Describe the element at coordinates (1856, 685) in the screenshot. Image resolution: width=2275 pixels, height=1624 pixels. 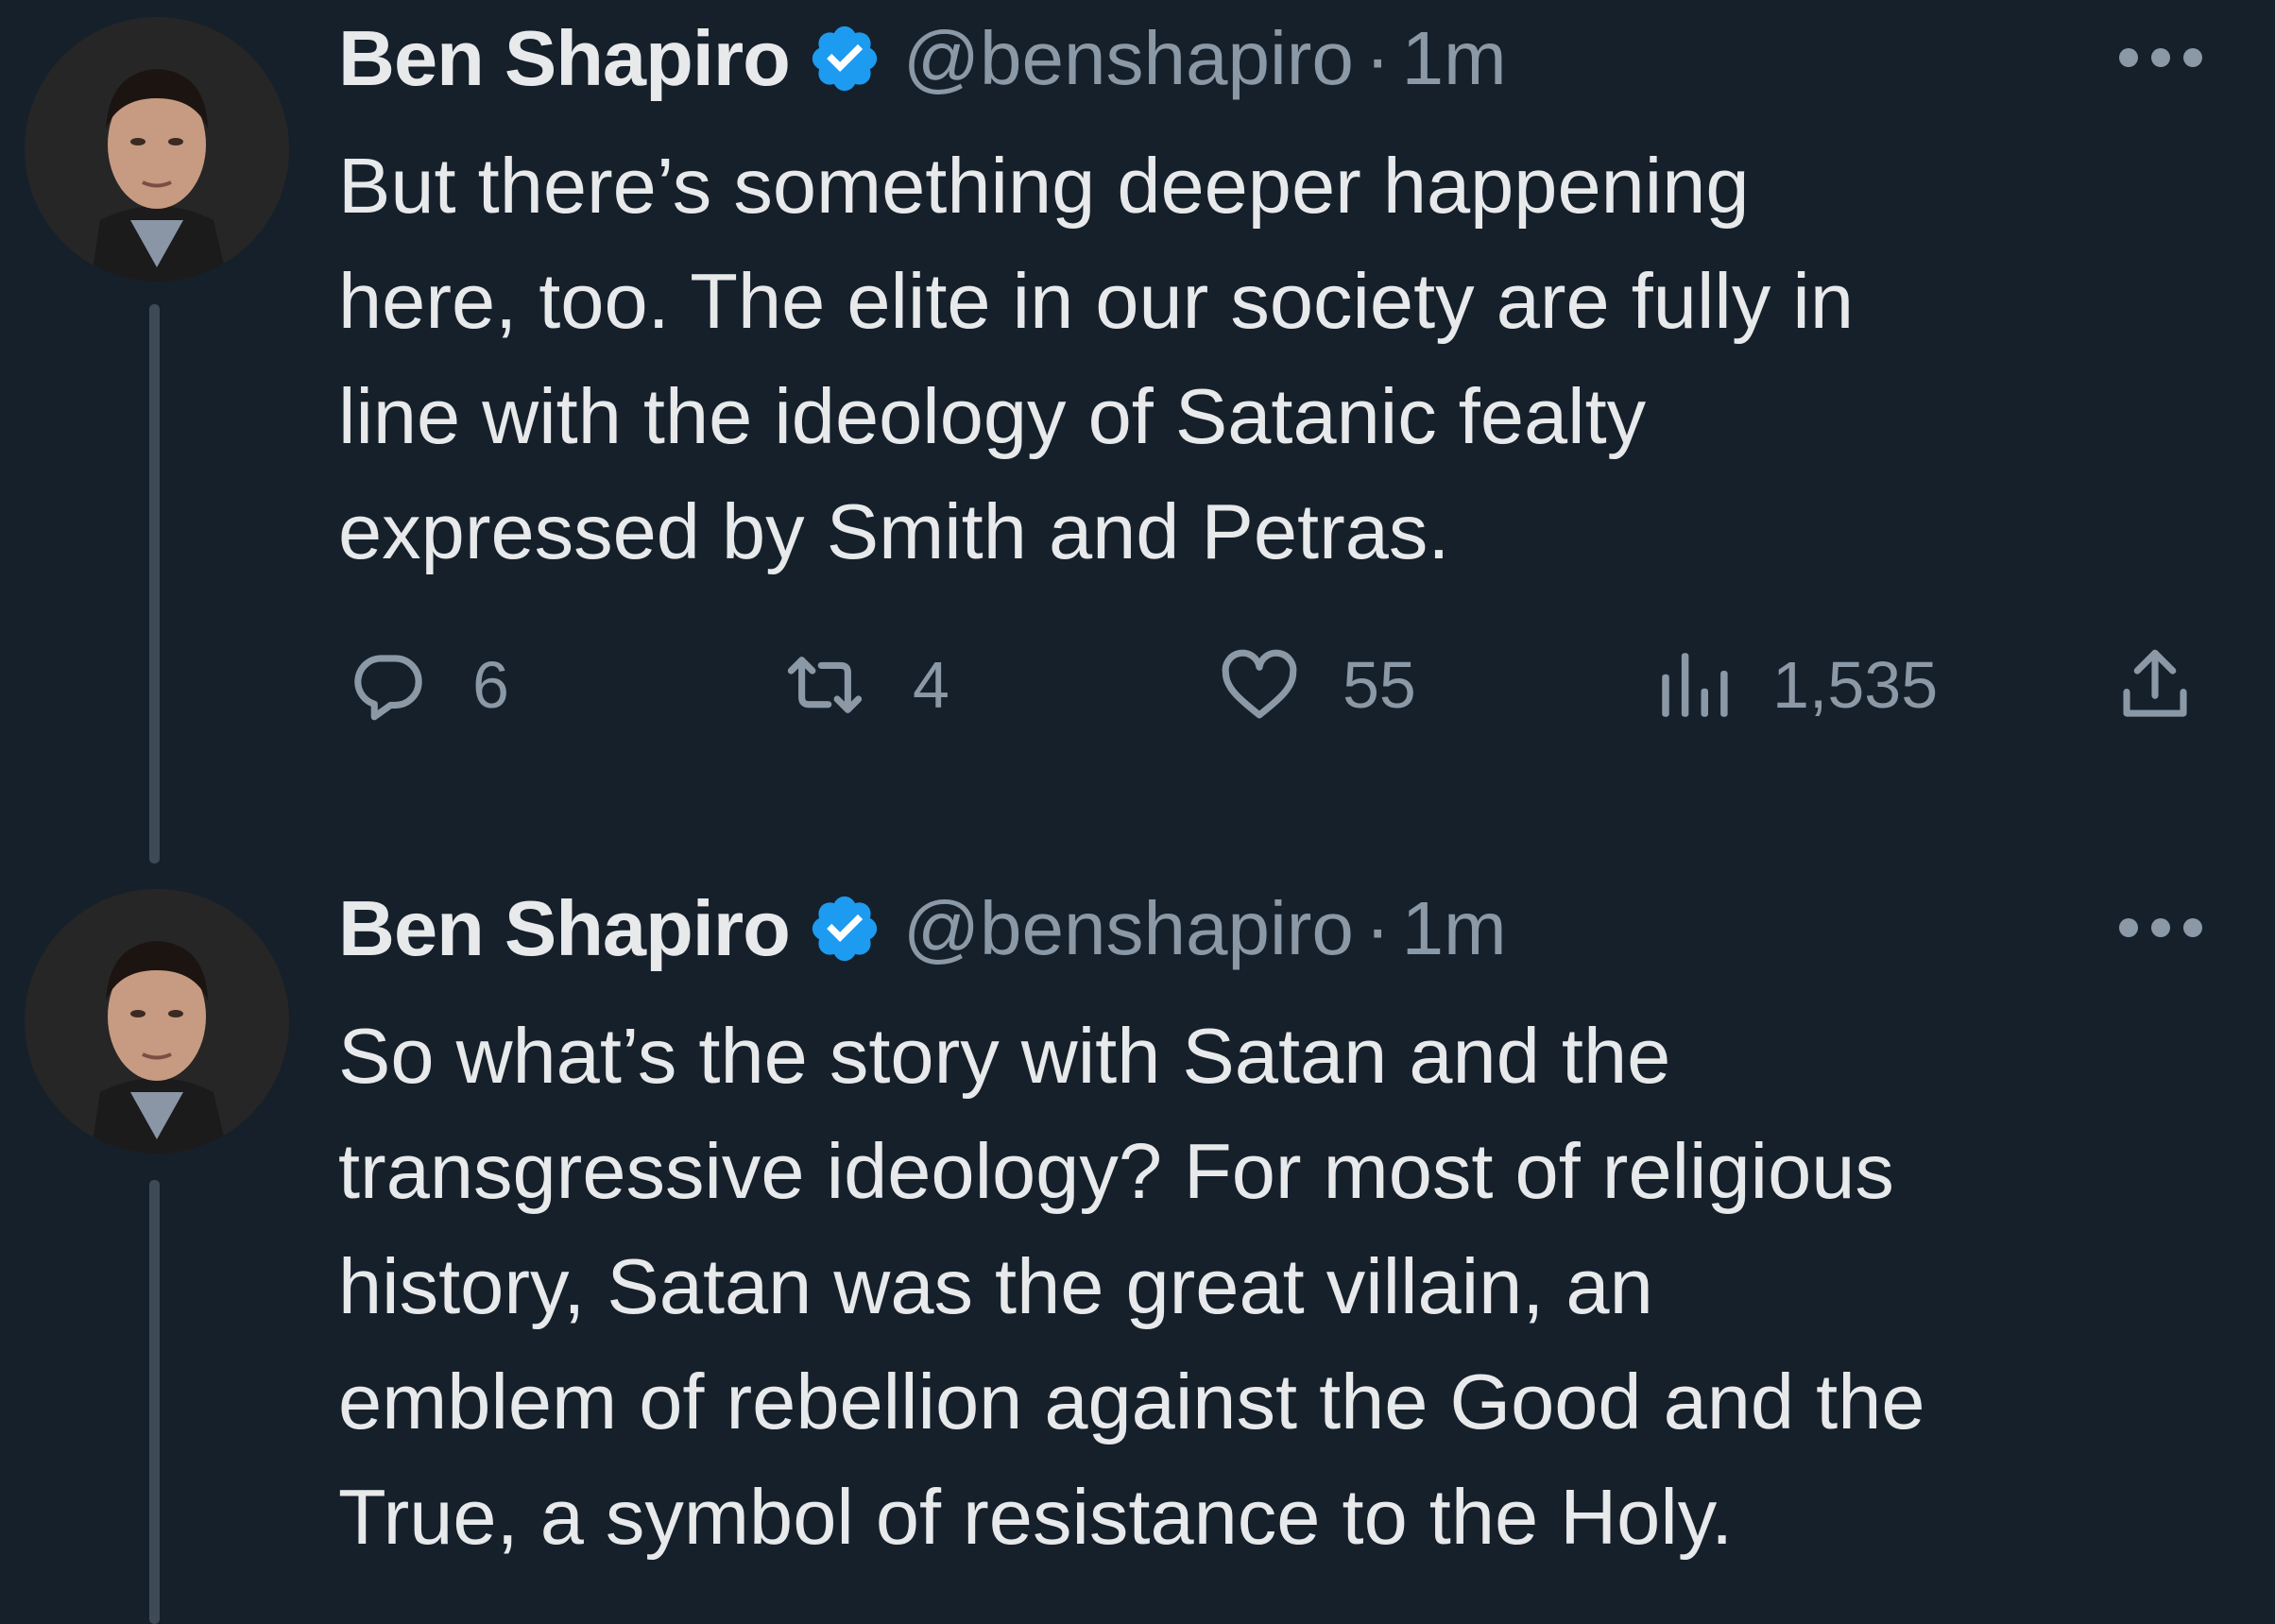
I see `views-count: 1,535` at that location.